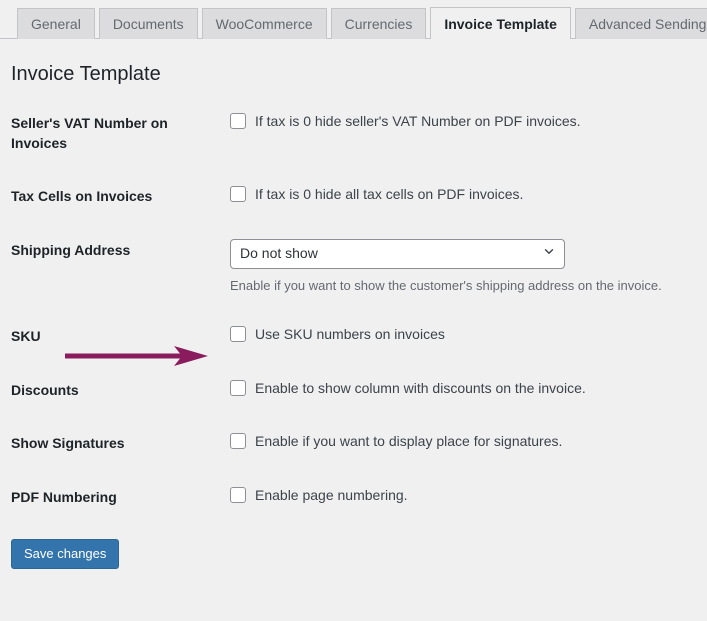 Image resolution: width=707 pixels, height=621 pixels. I want to click on shipping-address-select: Do not show, so click(397, 253).